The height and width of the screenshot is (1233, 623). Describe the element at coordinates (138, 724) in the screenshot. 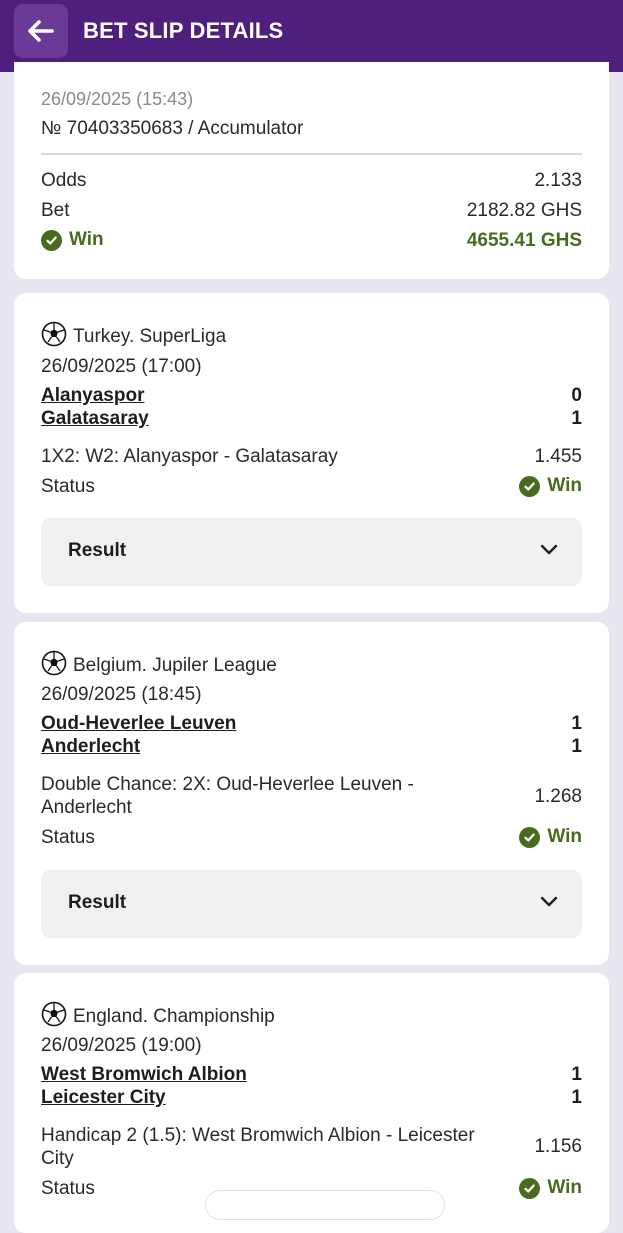

I see `home-team: Oud-Heverlee Leuven` at that location.